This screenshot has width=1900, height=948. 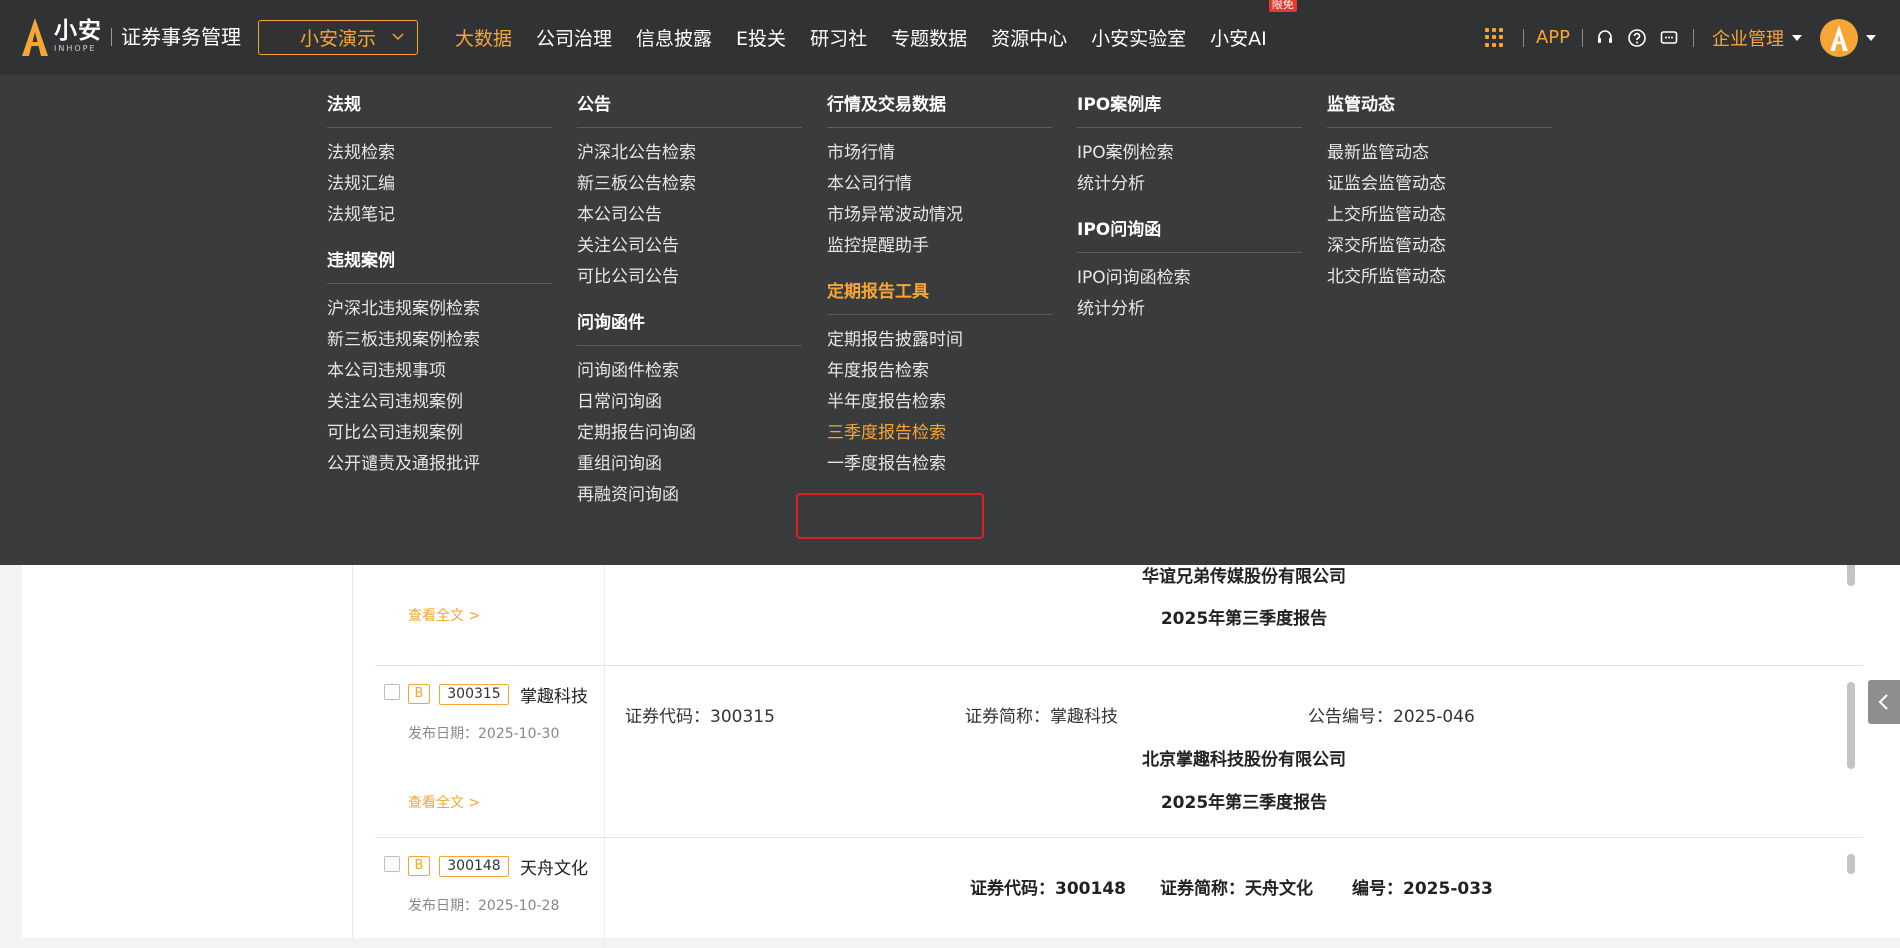 I want to click on org-management-menu: 企业管理, so click(x=1757, y=38).